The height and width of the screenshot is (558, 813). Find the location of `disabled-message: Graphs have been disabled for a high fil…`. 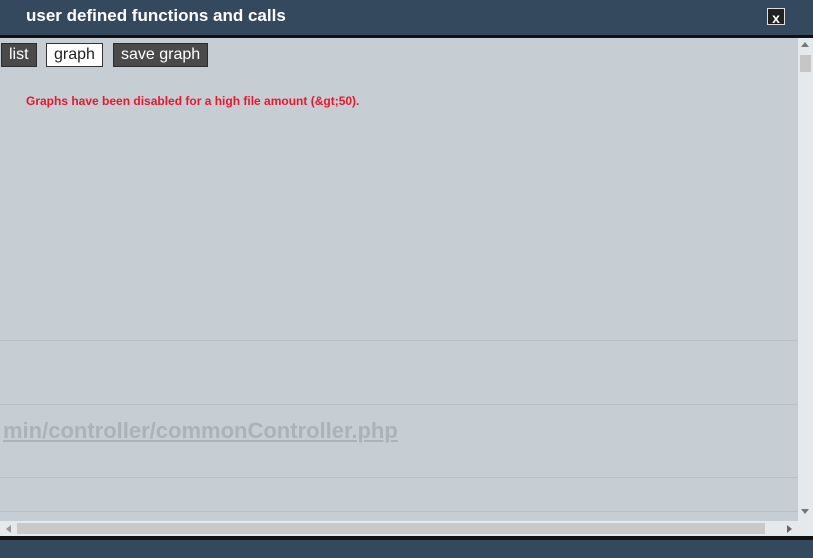

disabled-message: Graphs have been disabled for a high fil… is located at coordinates (193, 101).